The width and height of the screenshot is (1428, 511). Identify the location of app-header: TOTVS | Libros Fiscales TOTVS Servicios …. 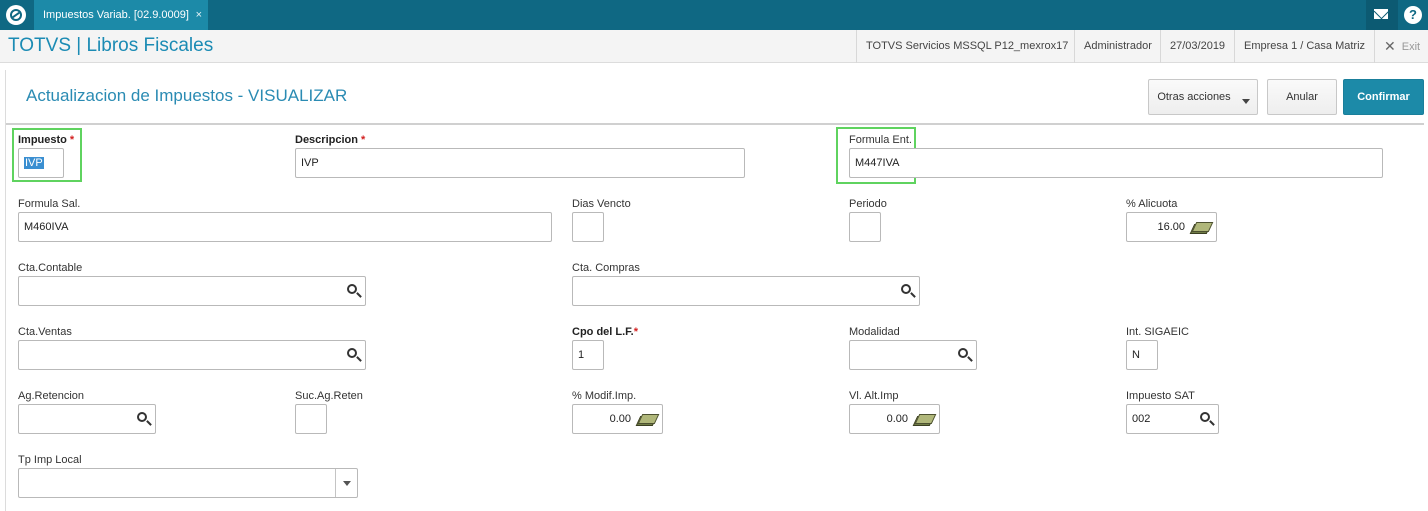
(714, 46).